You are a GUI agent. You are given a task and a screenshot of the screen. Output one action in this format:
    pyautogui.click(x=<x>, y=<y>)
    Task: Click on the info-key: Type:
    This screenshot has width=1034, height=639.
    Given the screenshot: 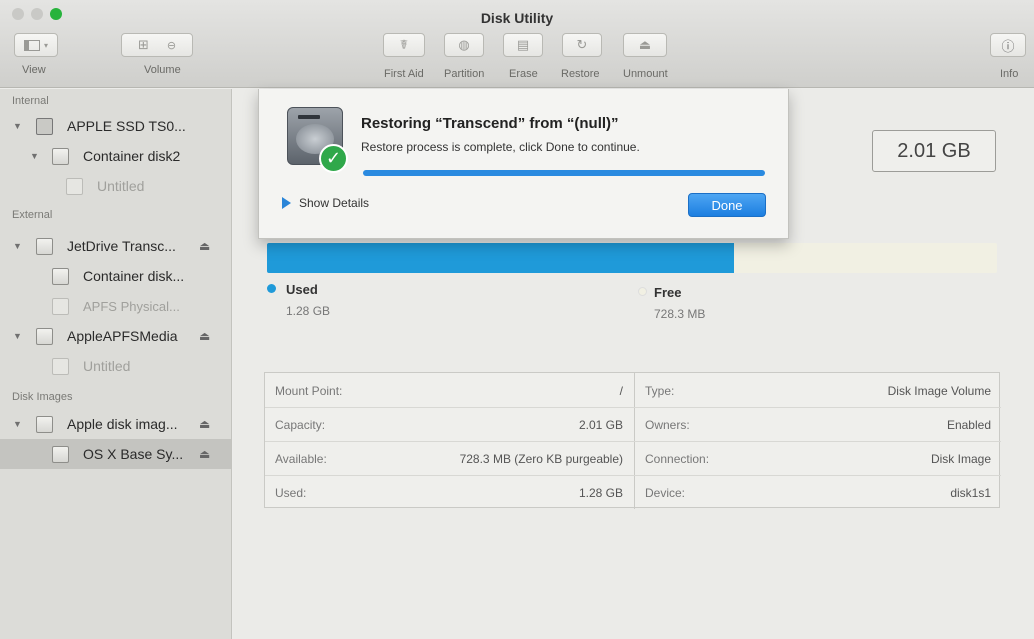 What is the action you would take?
    pyautogui.click(x=660, y=391)
    